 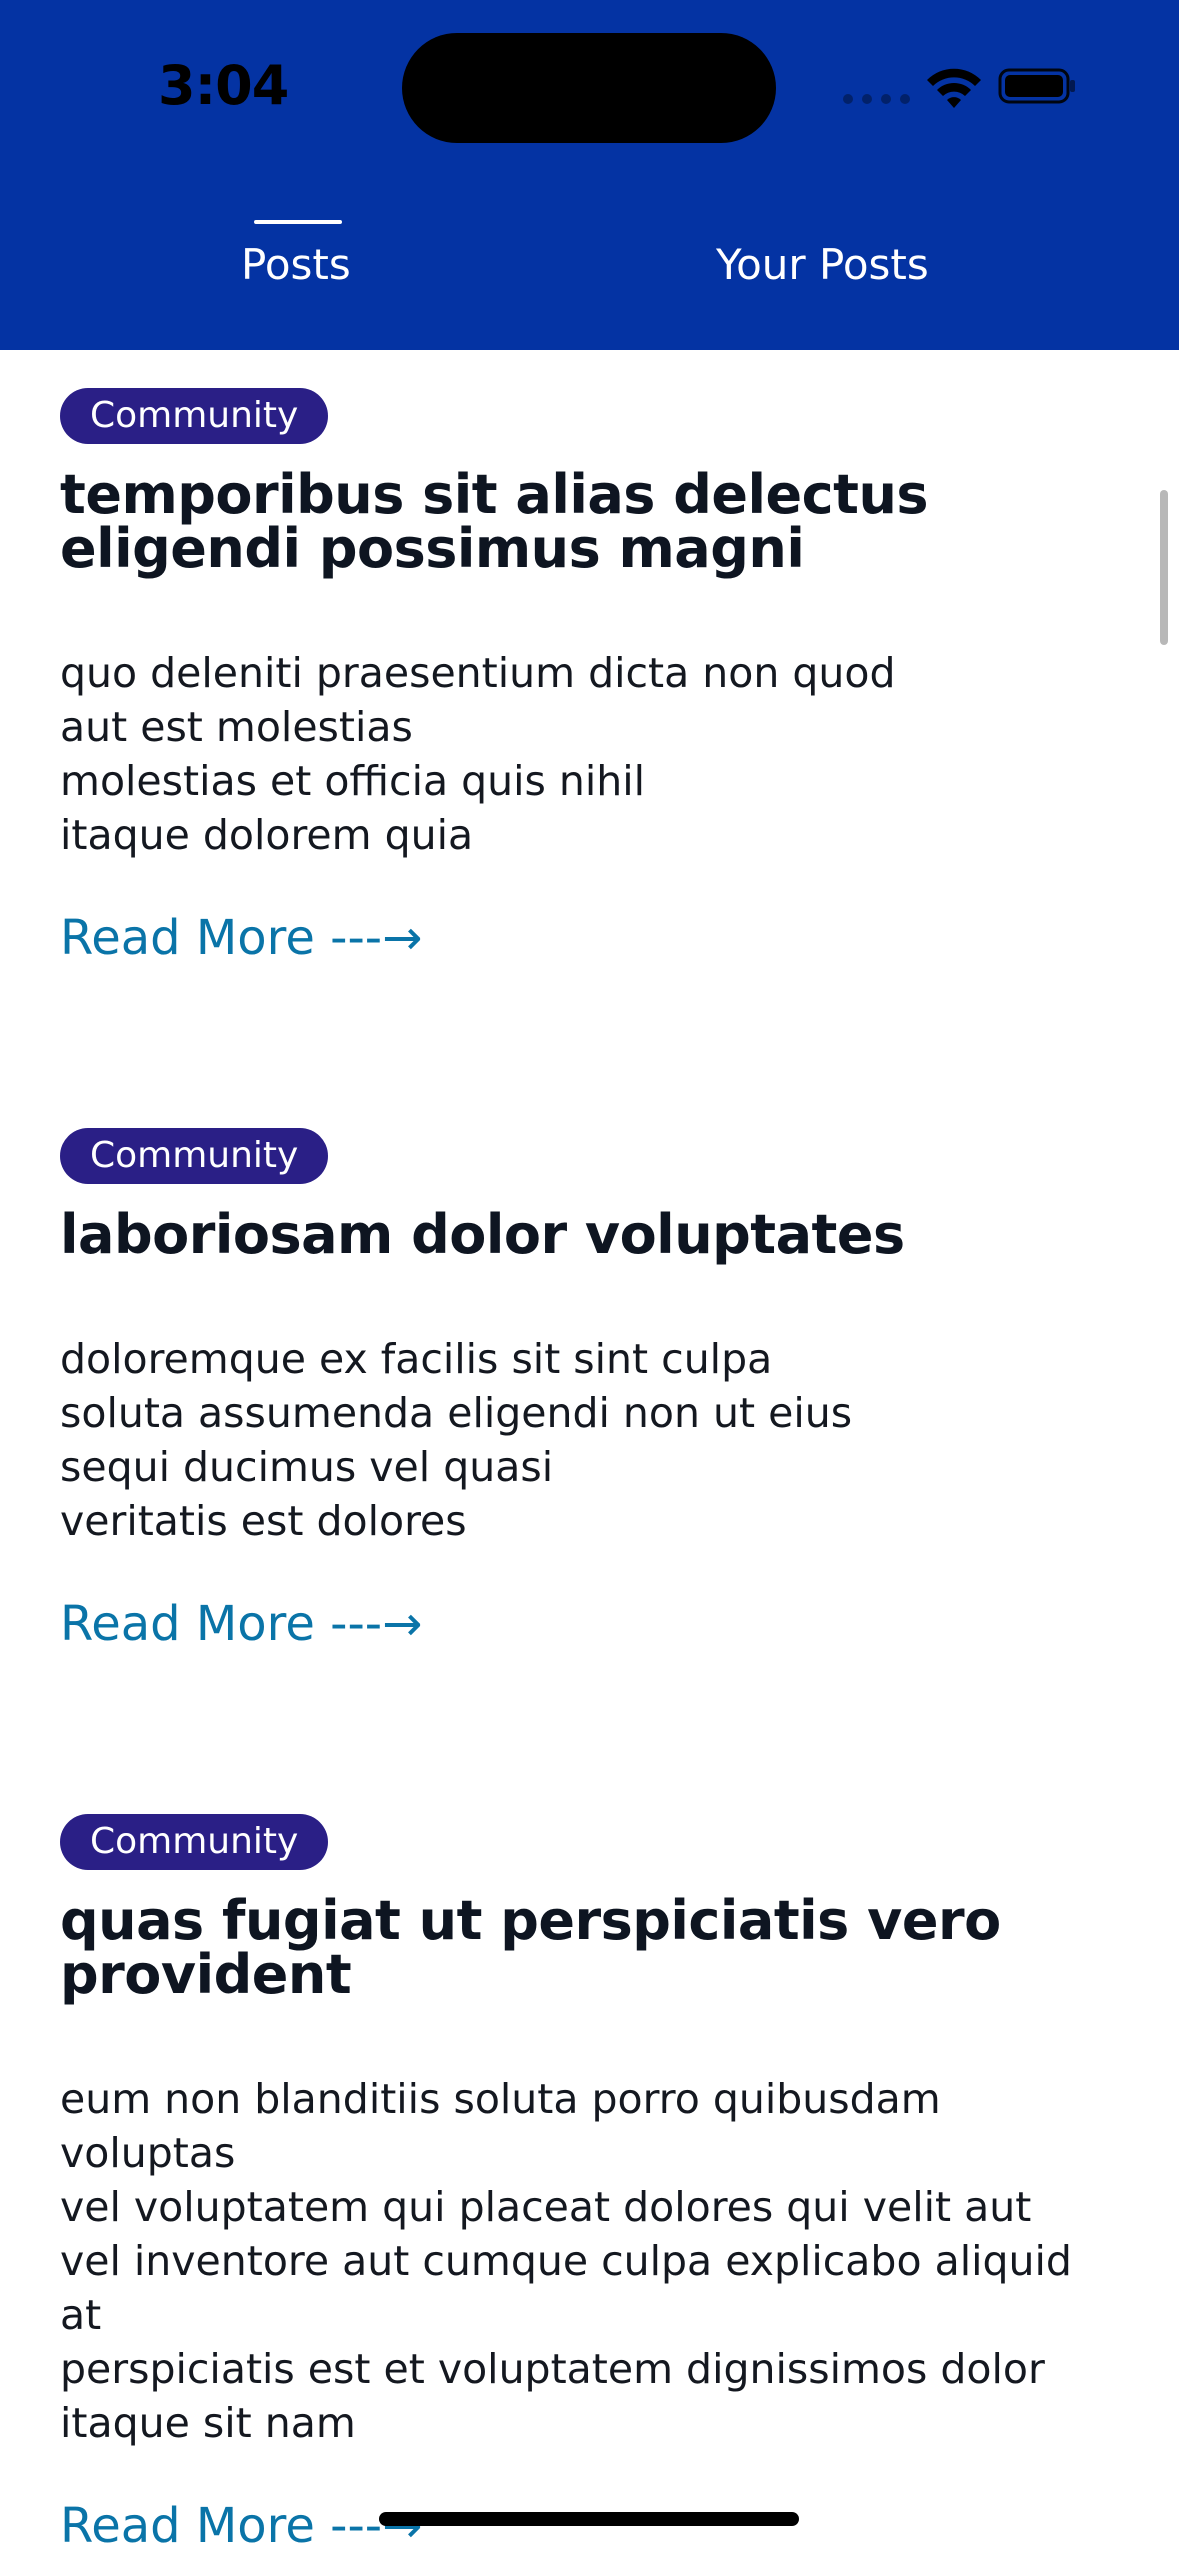 I want to click on tab-posts: Posts, so click(x=296, y=264).